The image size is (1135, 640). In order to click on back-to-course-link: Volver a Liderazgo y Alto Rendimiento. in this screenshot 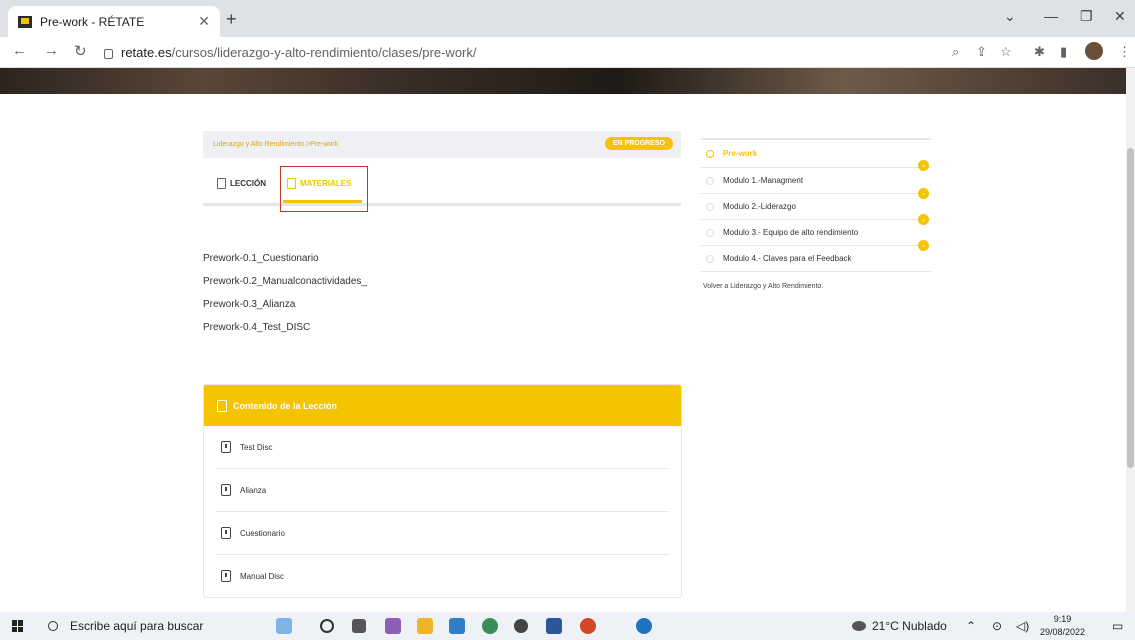, I will do `click(763, 286)`.